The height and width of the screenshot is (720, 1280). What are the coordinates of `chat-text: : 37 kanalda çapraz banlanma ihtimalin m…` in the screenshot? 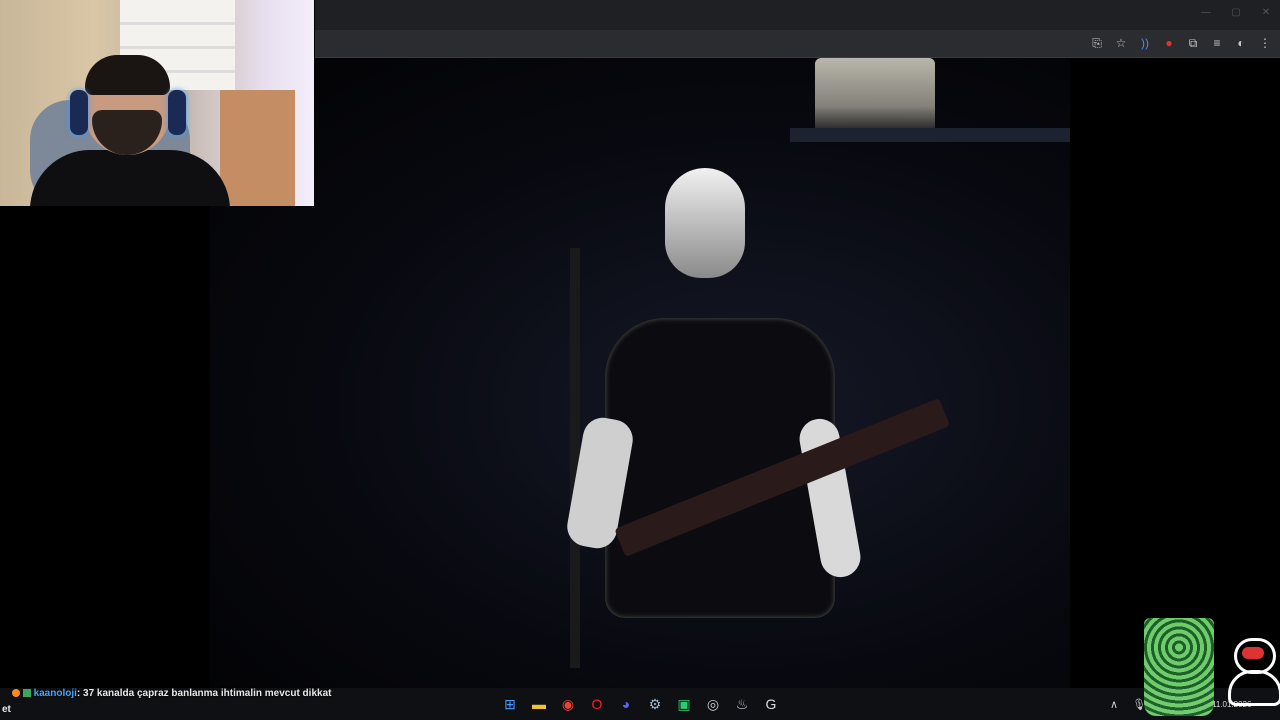 It's located at (204, 693).